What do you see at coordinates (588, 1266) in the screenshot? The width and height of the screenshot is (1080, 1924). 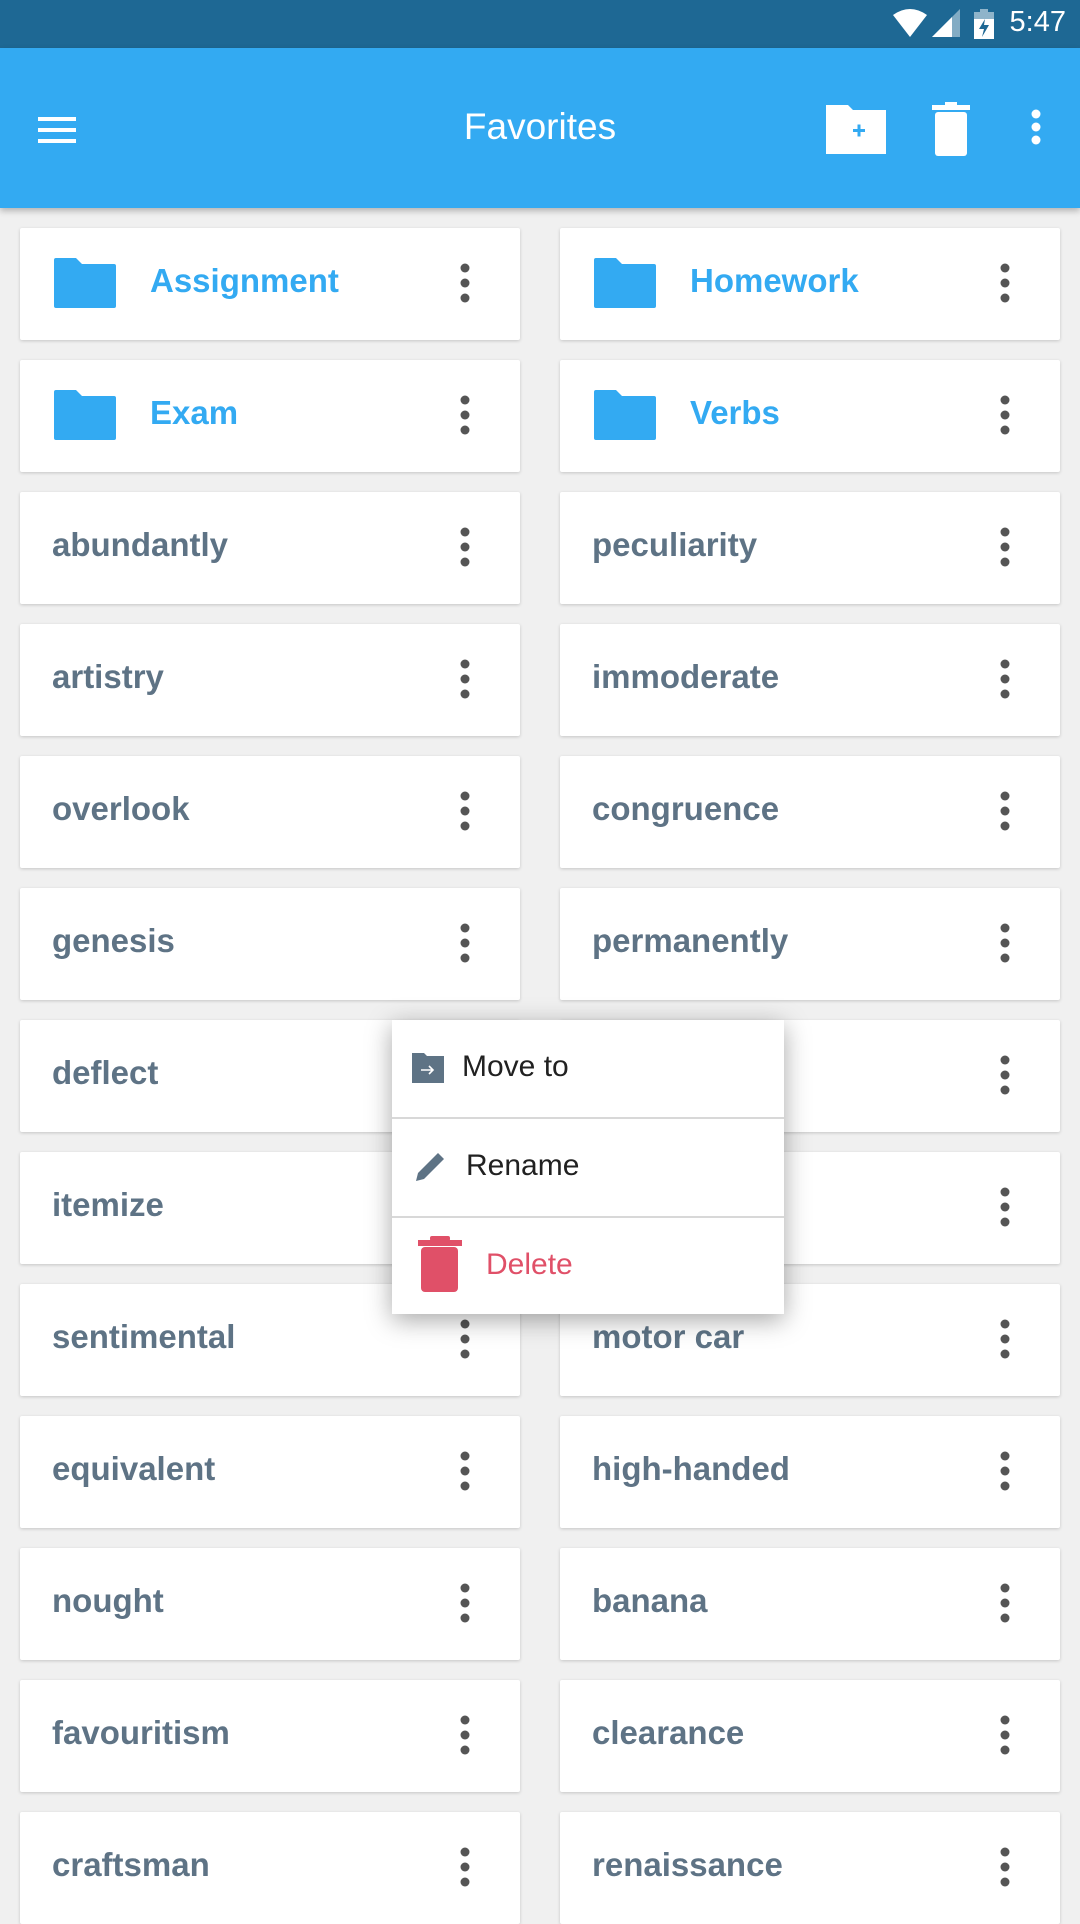 I see `menu-item-delete: Delete` at bounding box center [588, 1266].